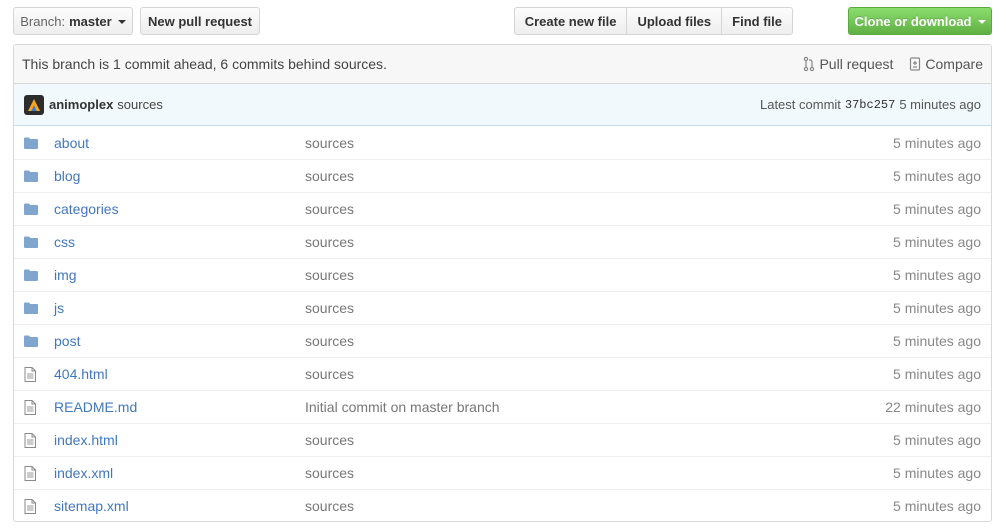  I want to click on file-name-link: index.html, so click(179, 440).